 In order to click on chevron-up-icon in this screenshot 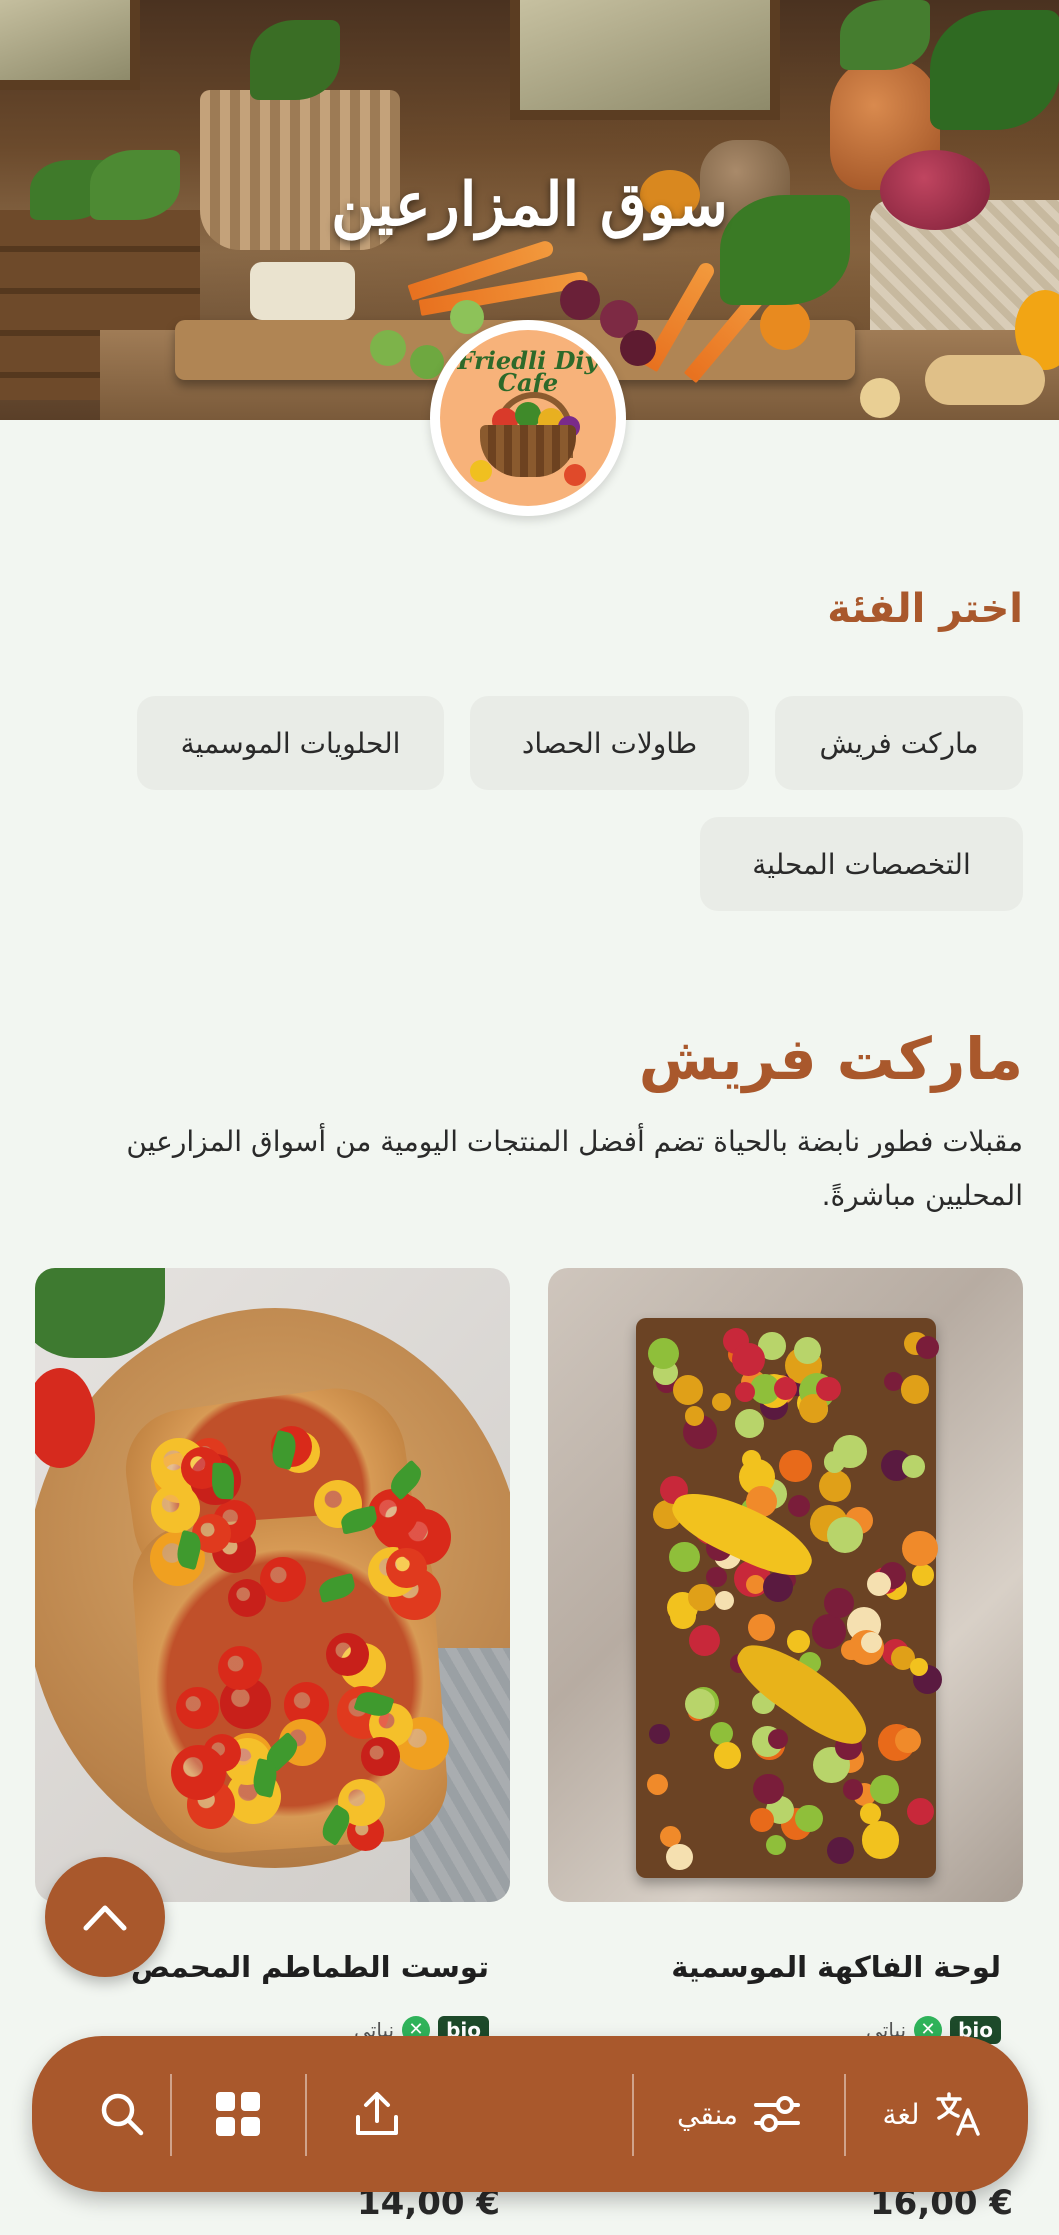, I will do `click(105, 1918)`.